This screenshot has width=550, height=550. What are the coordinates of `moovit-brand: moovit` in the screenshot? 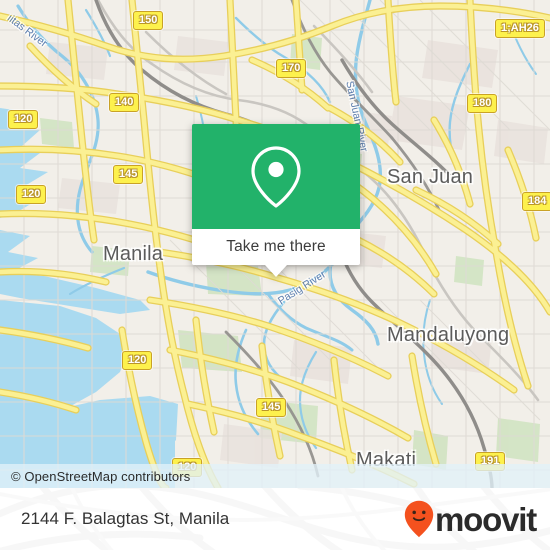 It's located at (470, 519).